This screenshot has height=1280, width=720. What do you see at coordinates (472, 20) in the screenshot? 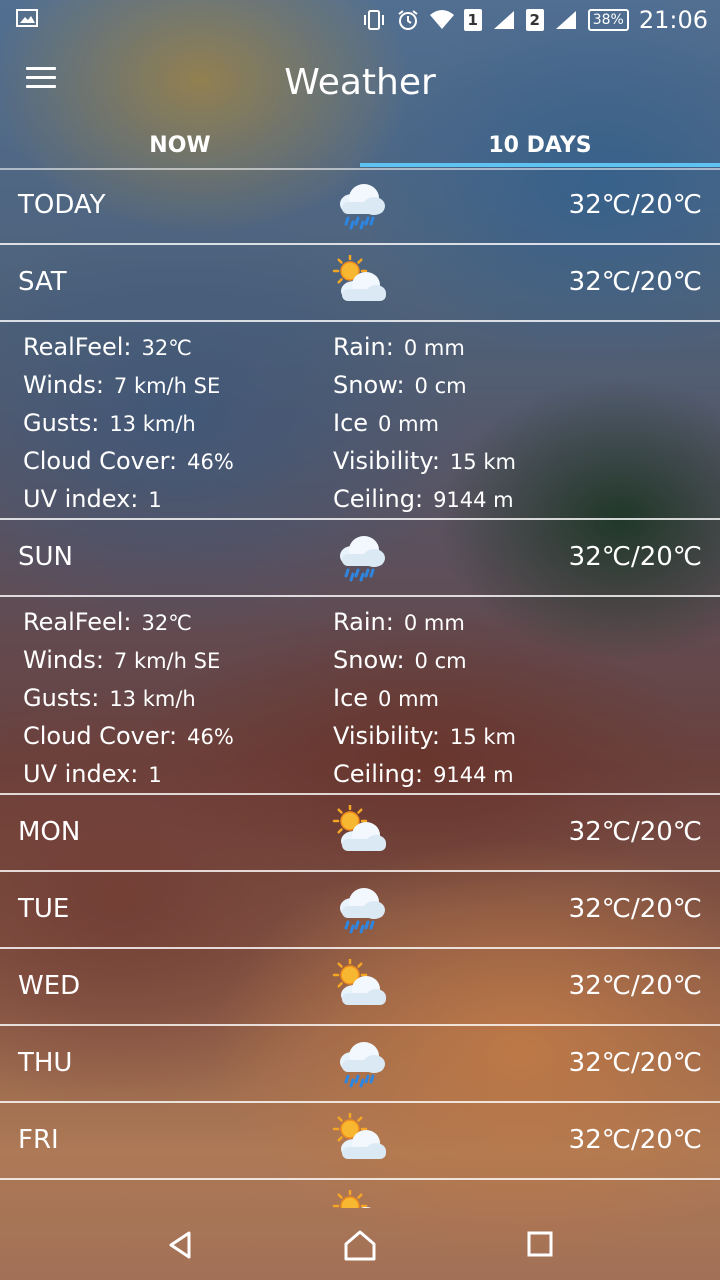
I see `sim1-badge: 1` at bounding box center [472, 20].